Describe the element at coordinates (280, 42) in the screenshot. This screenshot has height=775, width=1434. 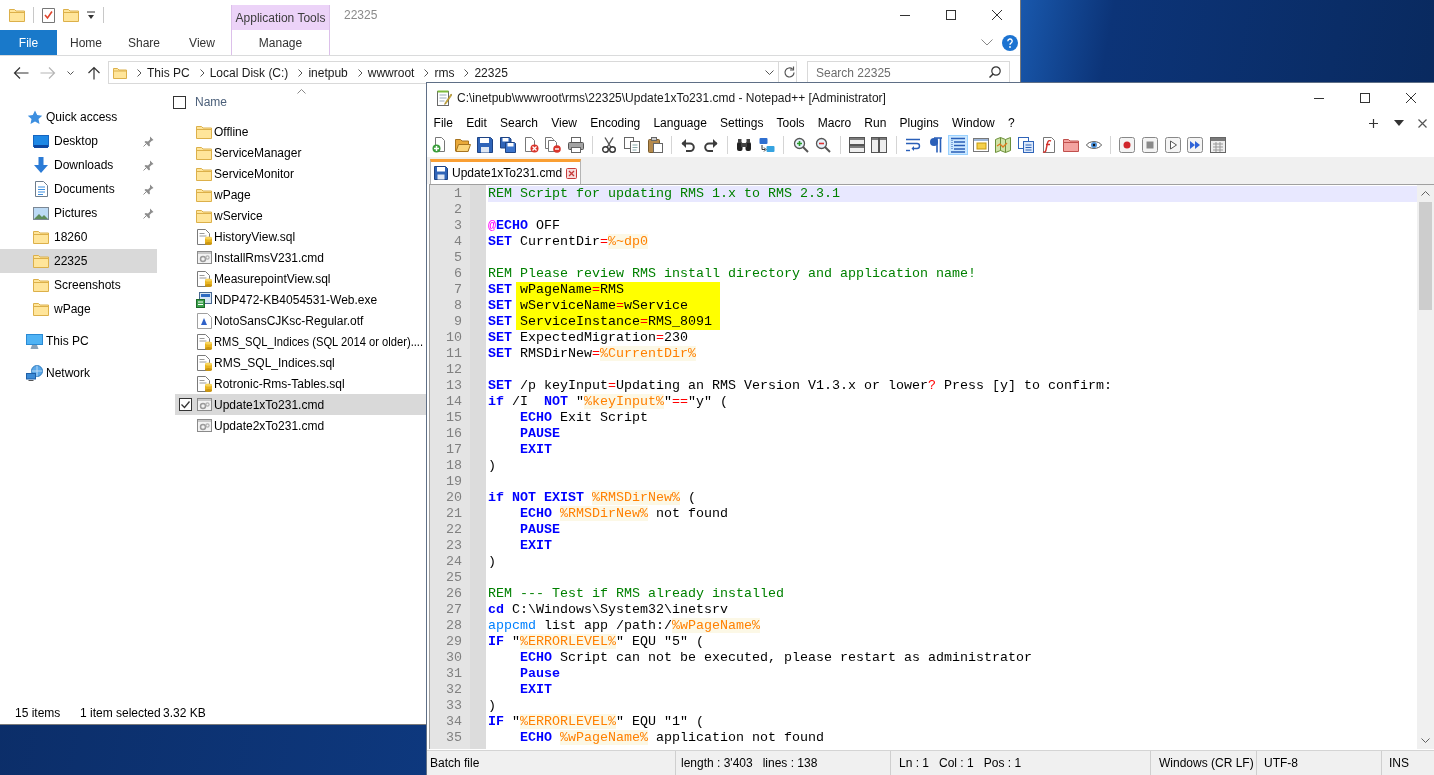
I see `ribbon-tab: Manage` at that location.